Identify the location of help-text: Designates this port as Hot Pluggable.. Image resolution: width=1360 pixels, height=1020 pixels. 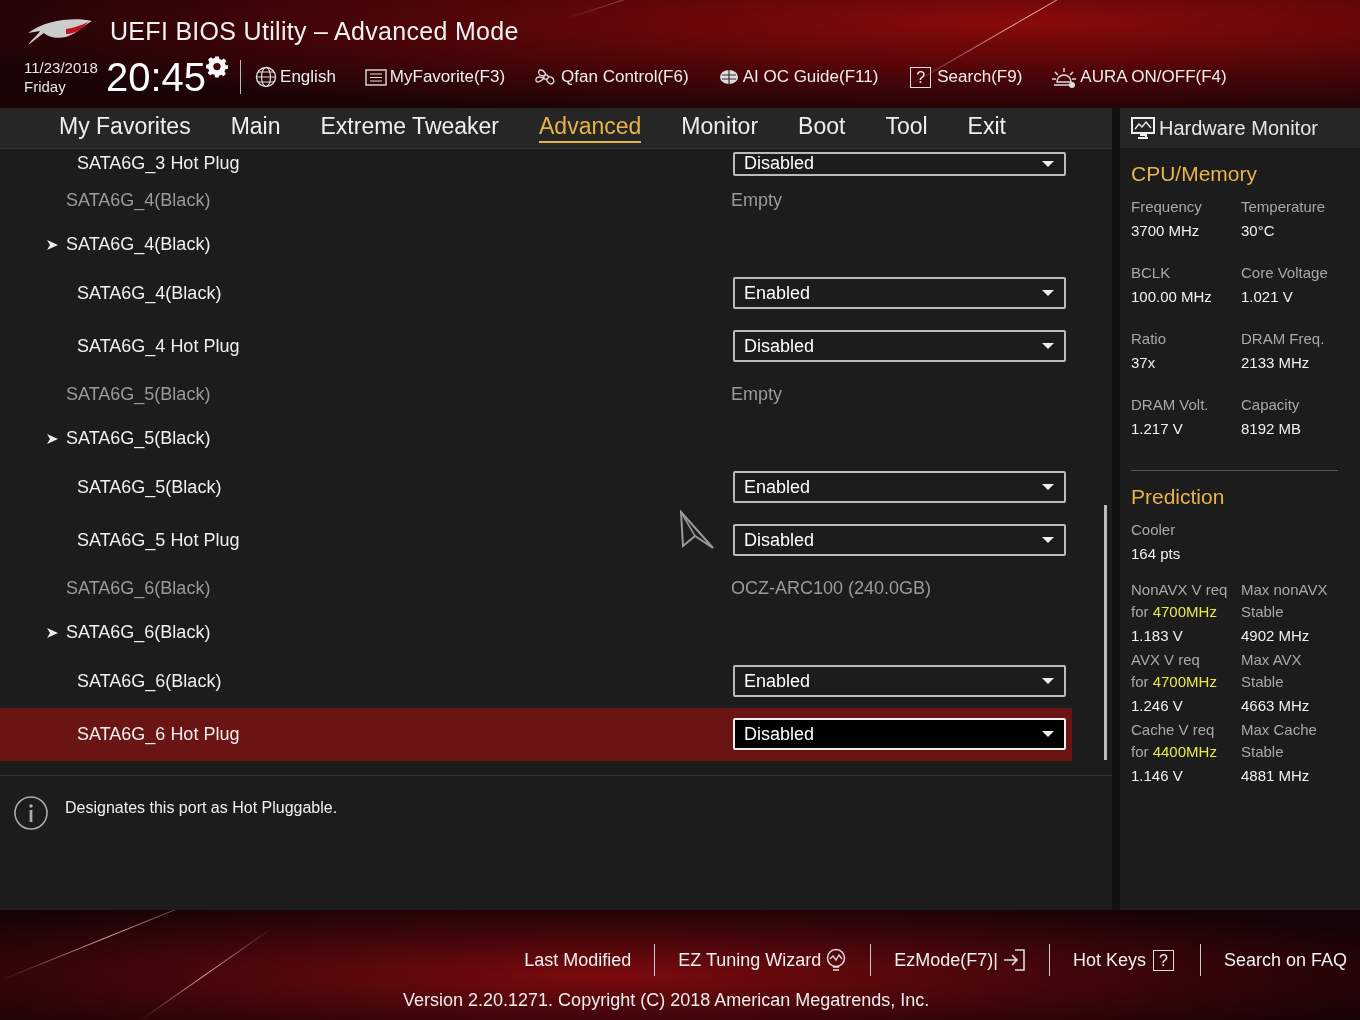
(201, 808).